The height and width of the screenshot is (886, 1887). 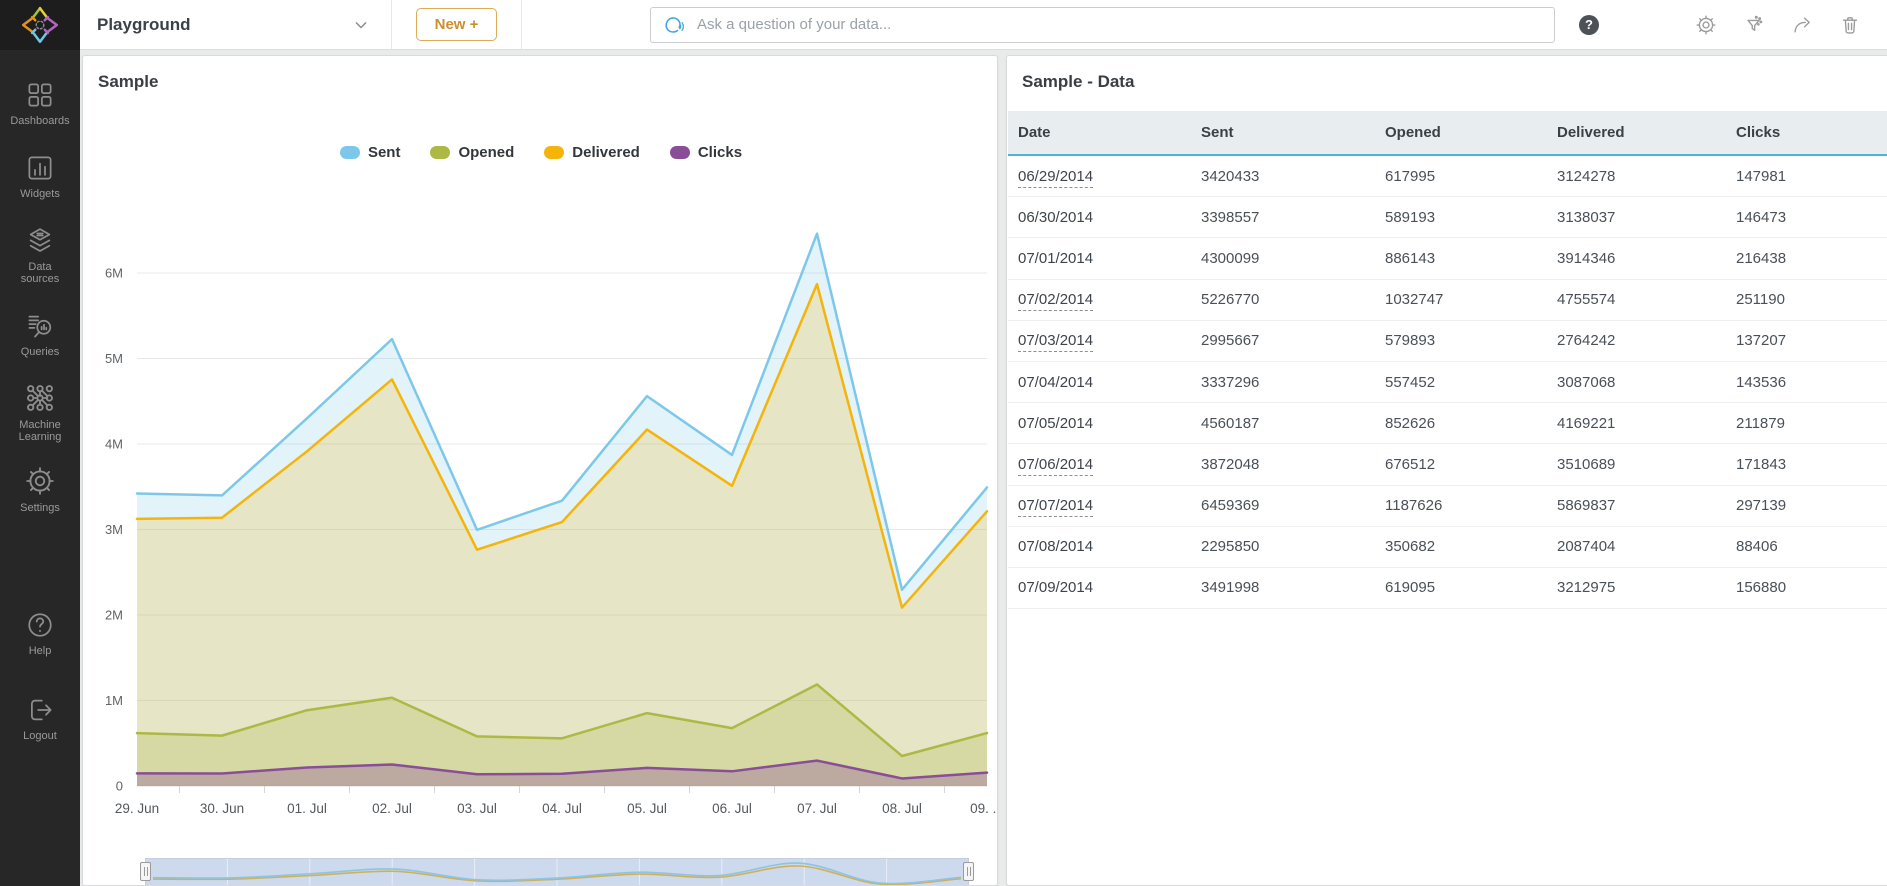 I want to click on metric-value: 146473, so click(x=1761, y=217).